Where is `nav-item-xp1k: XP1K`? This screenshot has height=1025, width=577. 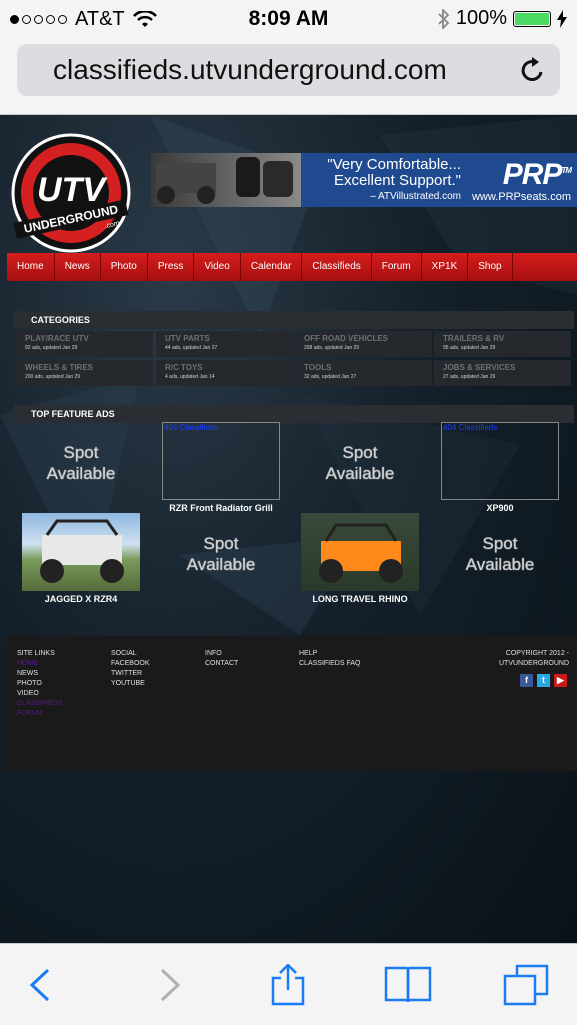
nav-item-xp1k: XP1K is located at coordinates (445, 267).